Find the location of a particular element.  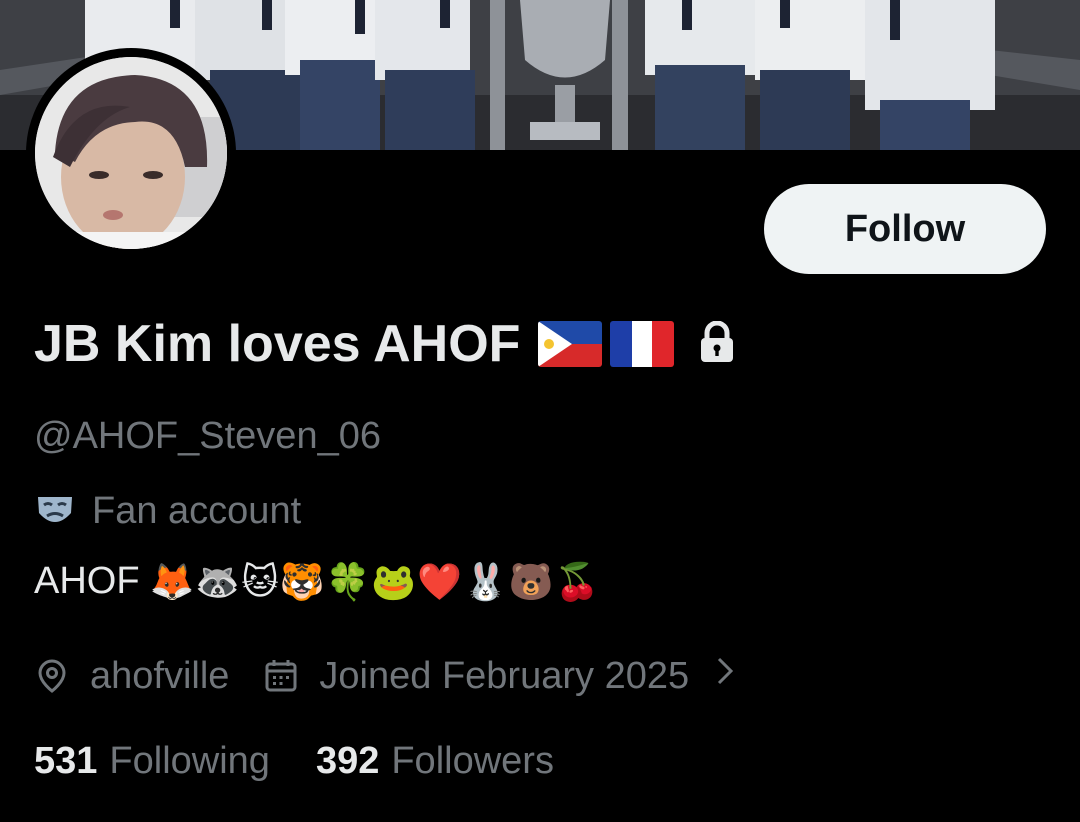

display-name: JB Kim loves AHOF is located at coordinates (277, 344).